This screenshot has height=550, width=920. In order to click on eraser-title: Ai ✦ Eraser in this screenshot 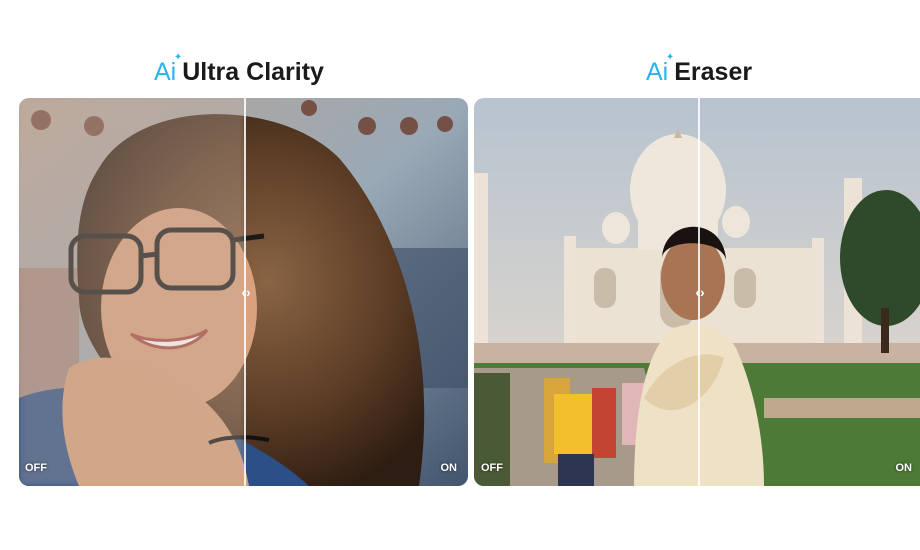, I will do `click(699, 69)`.